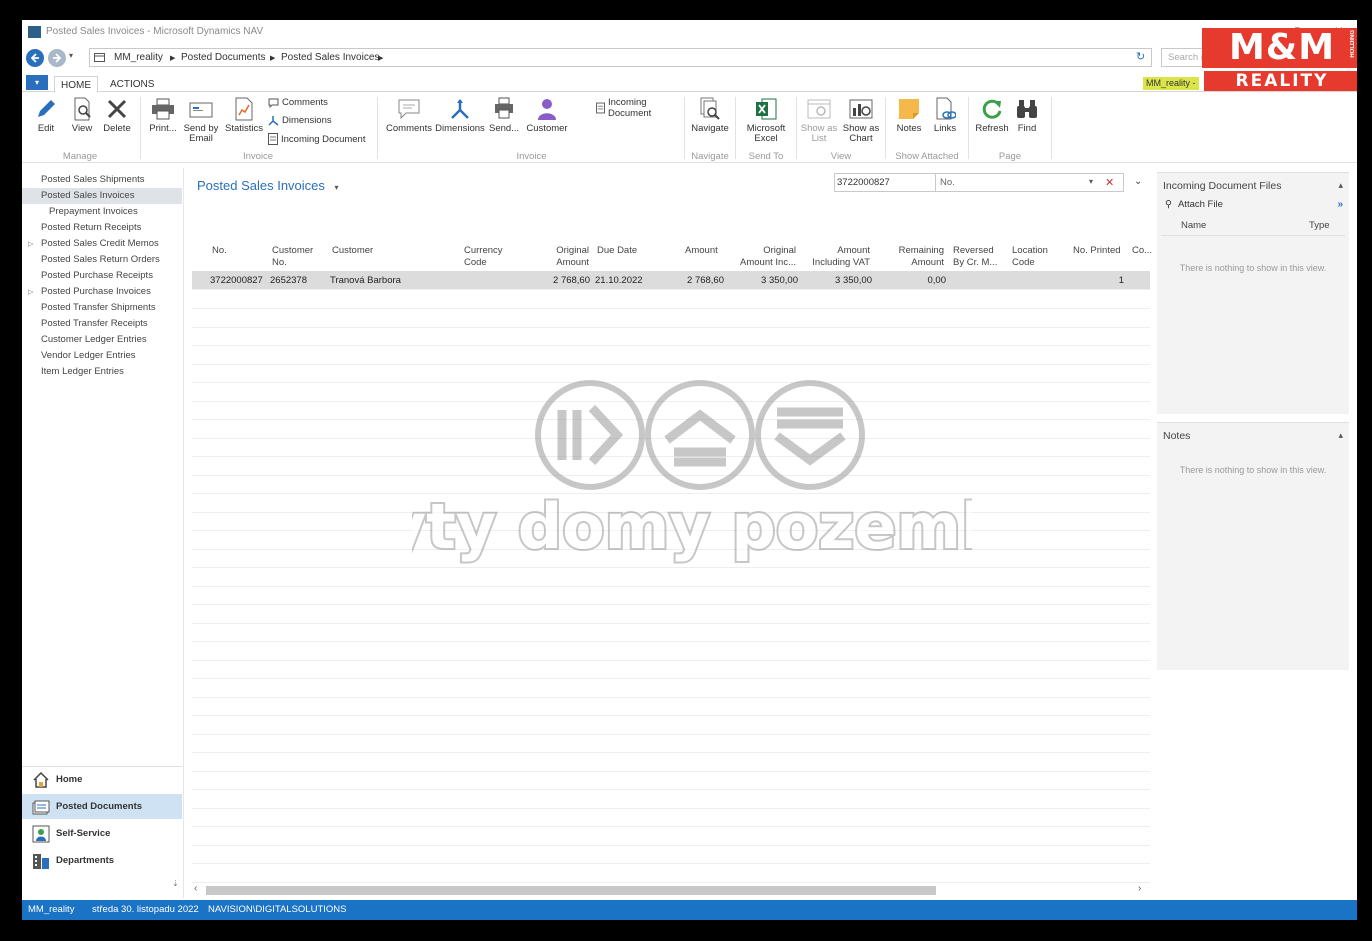 The width and height of the screenshot is (1372, 941). Describe the element at coordinates (96, 291) in the screenshot. I see `sidebar-item-posted-purchase-invoices: Posted Purchase Invoices` at that location.